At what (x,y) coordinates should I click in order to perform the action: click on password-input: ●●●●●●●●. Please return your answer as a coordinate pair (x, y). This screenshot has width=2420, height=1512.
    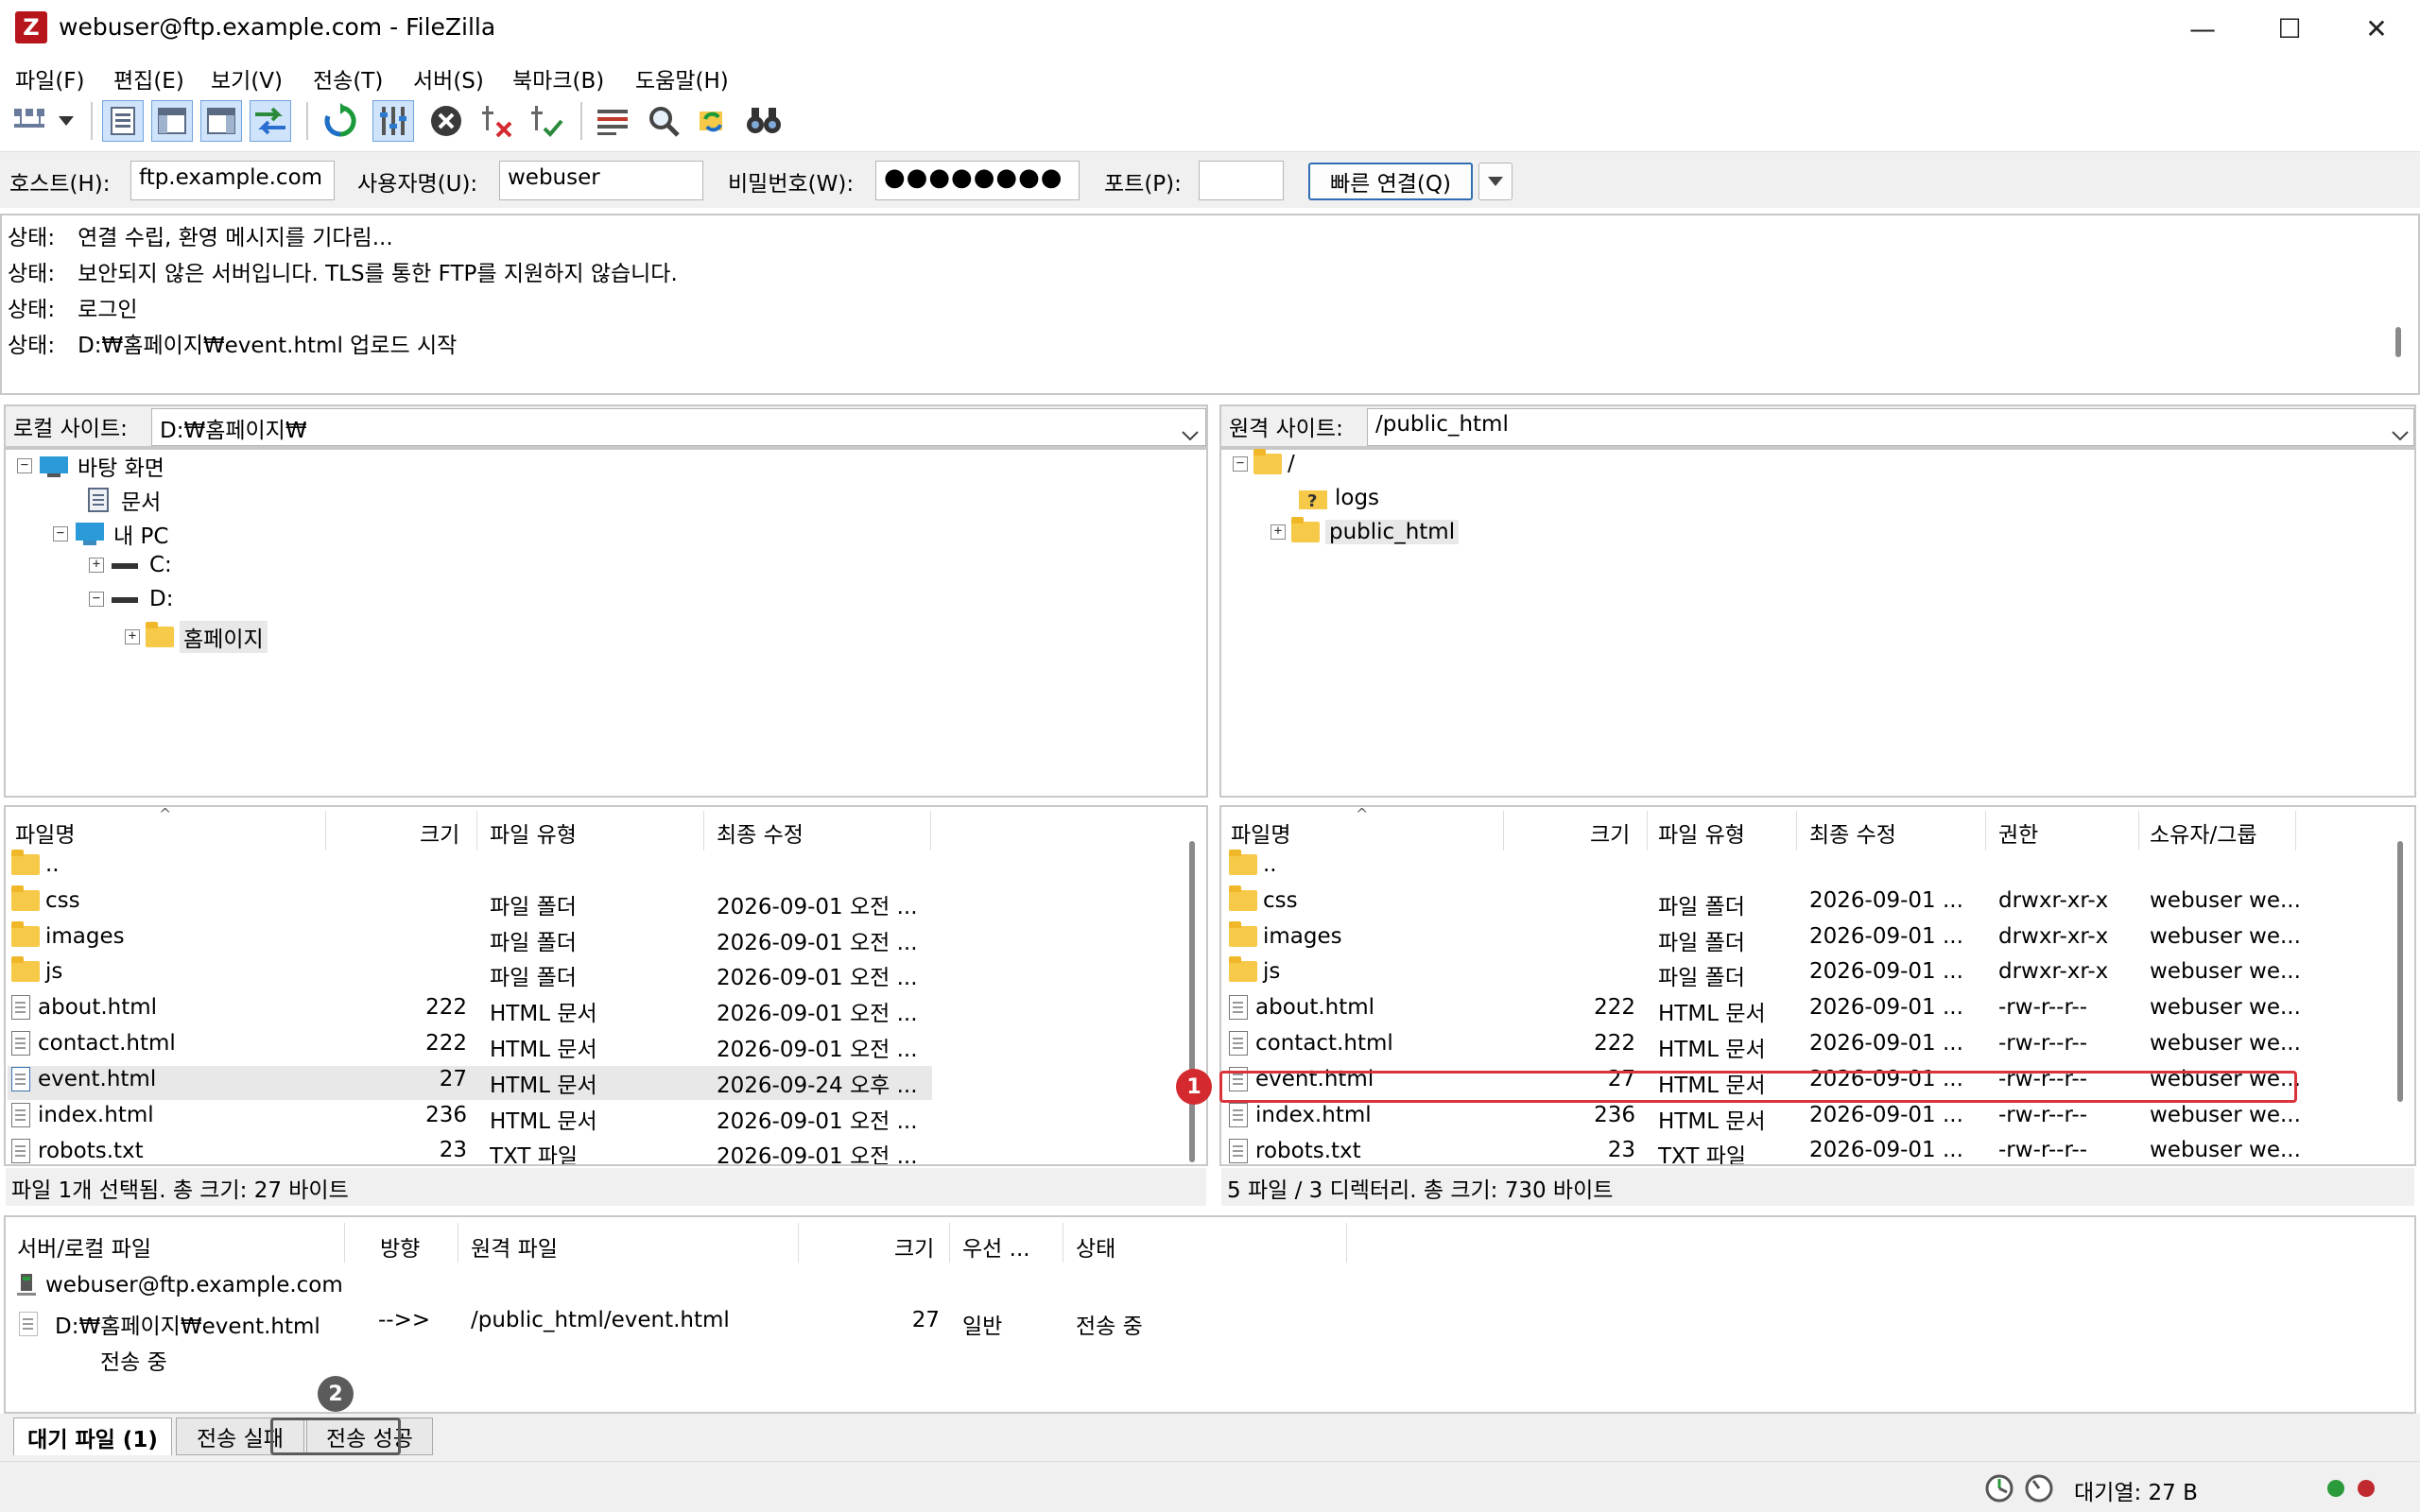
    Looking at the image, I should click on (977, 180).